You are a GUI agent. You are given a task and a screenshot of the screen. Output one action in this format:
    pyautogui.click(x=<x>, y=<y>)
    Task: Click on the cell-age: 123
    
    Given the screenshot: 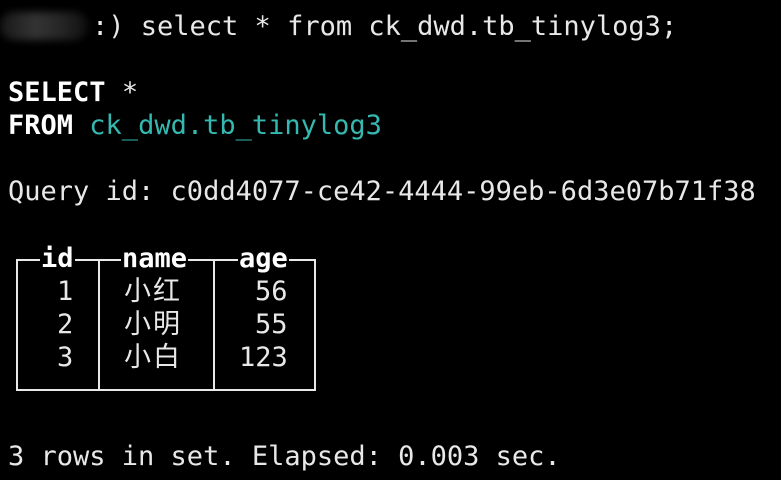 What is the action you would take?
    pyautogui.click(x=263, y=357)
    